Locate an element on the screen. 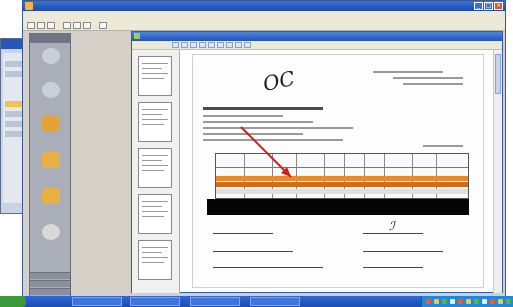  left-nav-header is located at coordinates (50, 38).